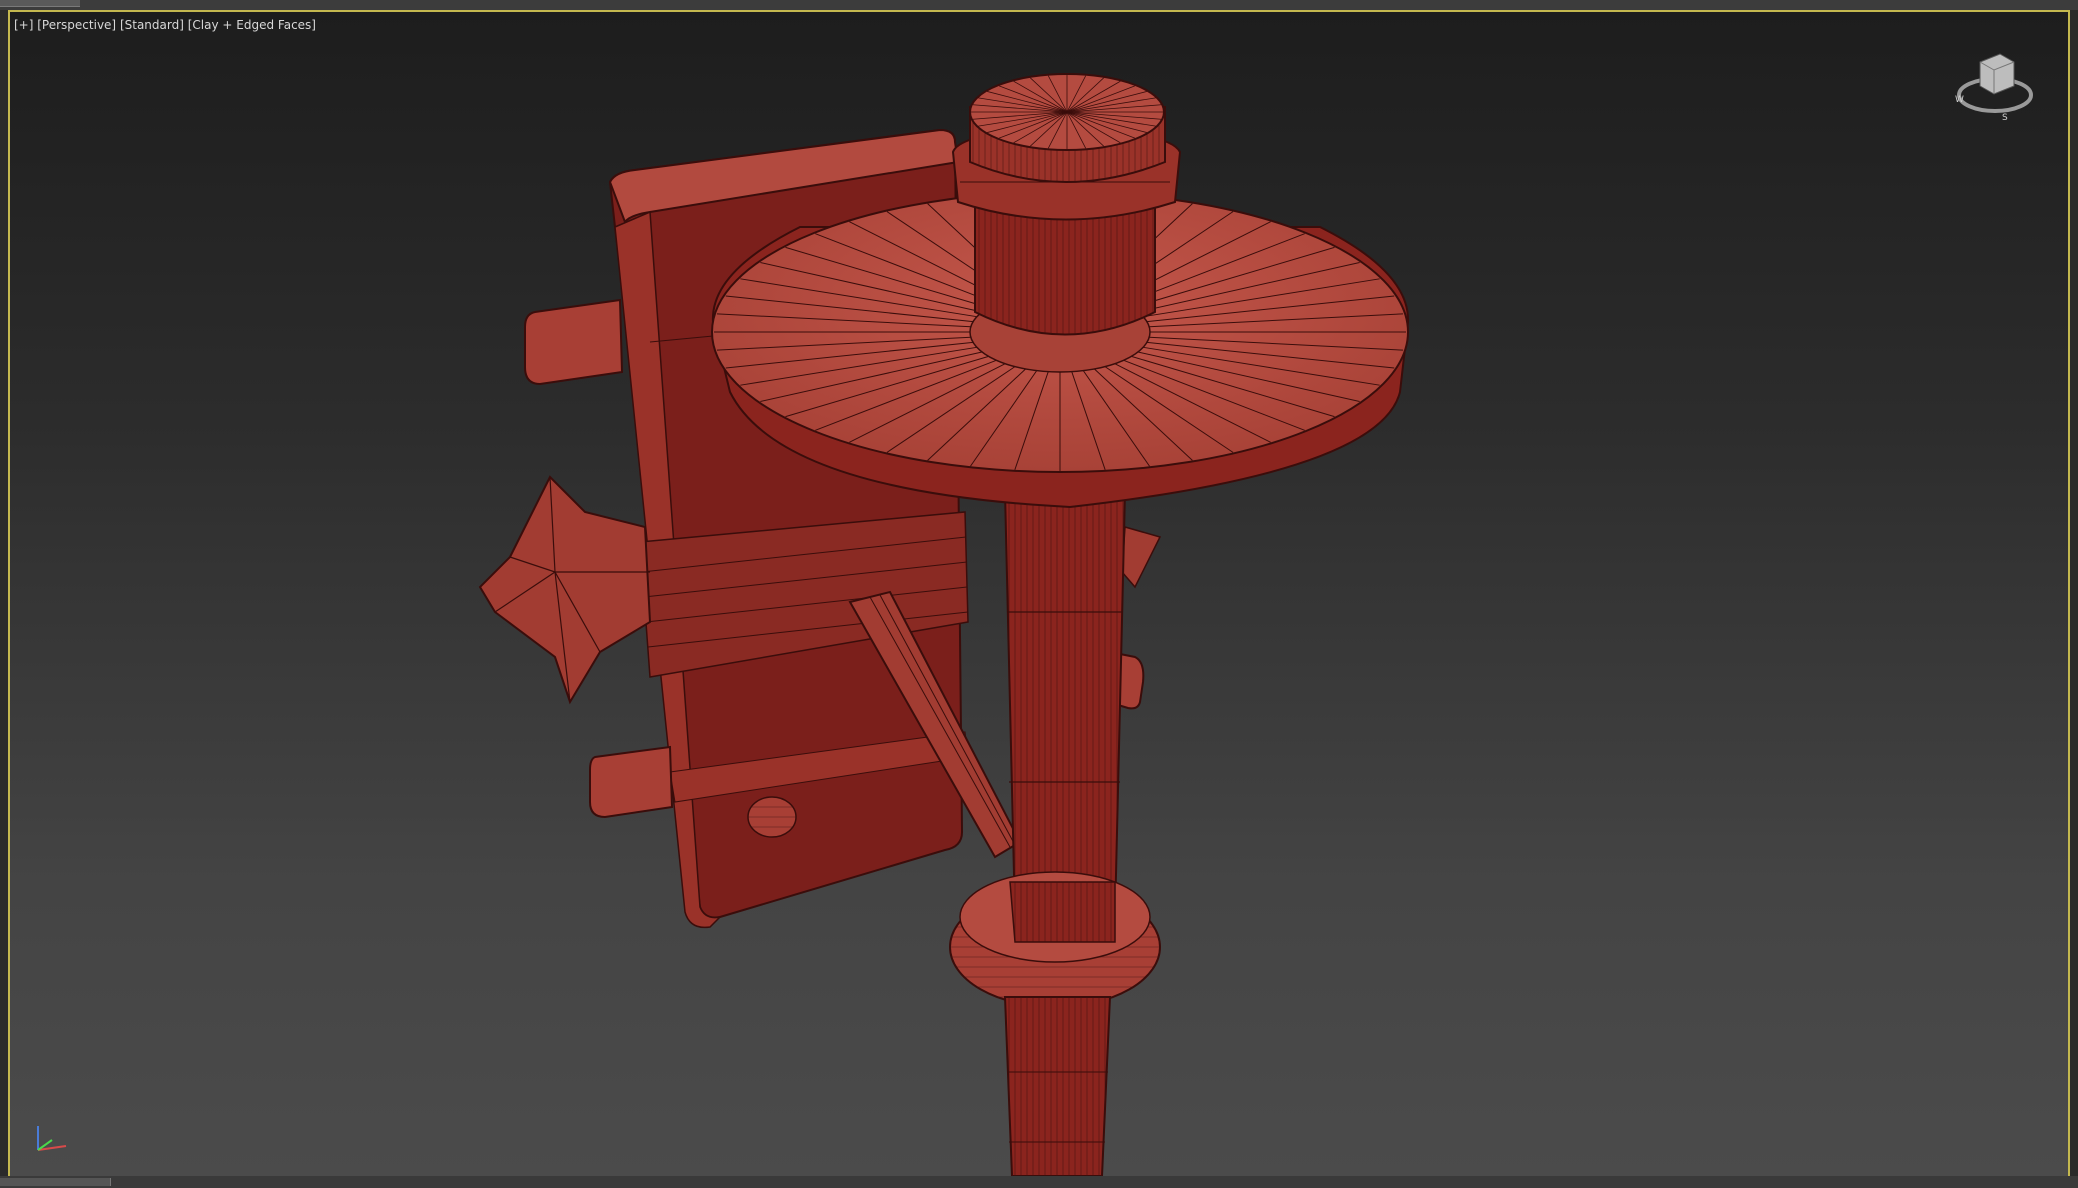  What do you see at coordinates (772, 817) in the screenshot?
I see `rivet` at bounding box center [772, 817].